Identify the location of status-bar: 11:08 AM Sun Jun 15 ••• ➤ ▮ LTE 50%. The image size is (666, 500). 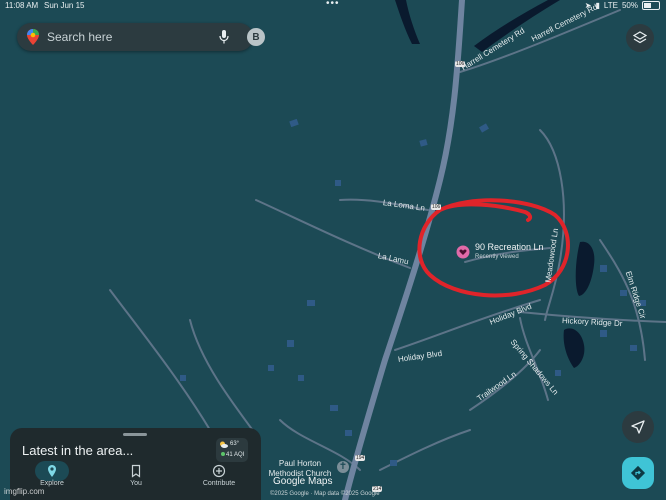
(333, 6).